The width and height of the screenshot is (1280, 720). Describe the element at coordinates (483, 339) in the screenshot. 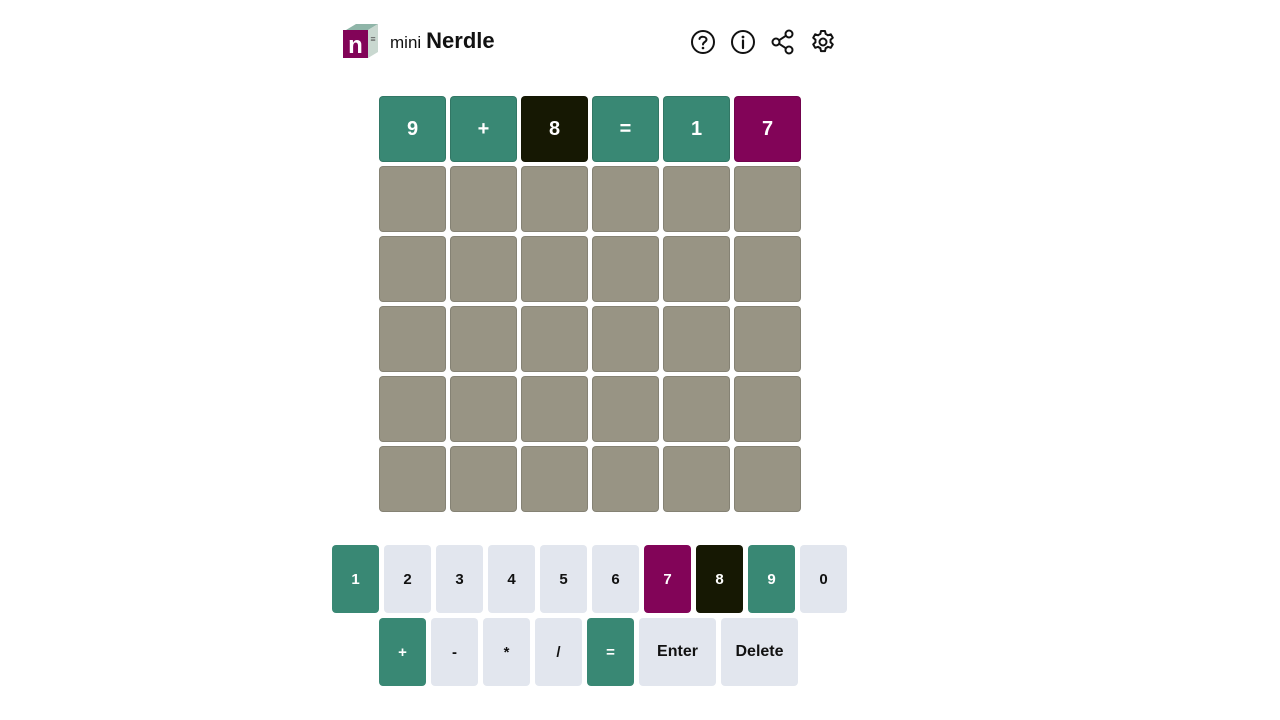

I see `tile-r4-c2` at that location.